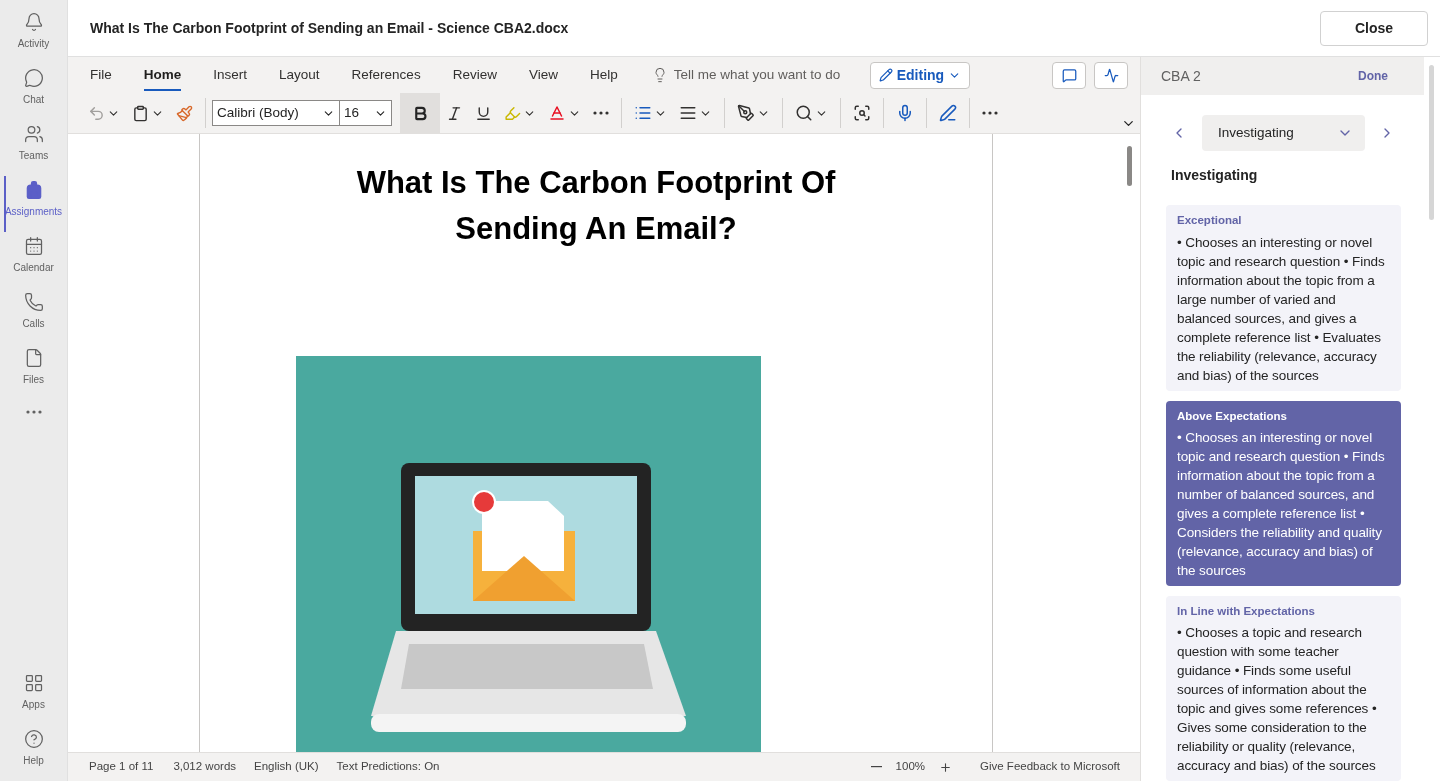  I want to click on phone-icon, so click(33, 302).